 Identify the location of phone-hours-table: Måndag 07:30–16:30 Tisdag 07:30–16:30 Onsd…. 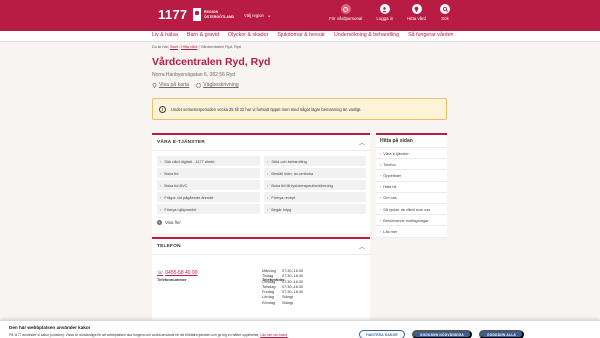
(292, 287).